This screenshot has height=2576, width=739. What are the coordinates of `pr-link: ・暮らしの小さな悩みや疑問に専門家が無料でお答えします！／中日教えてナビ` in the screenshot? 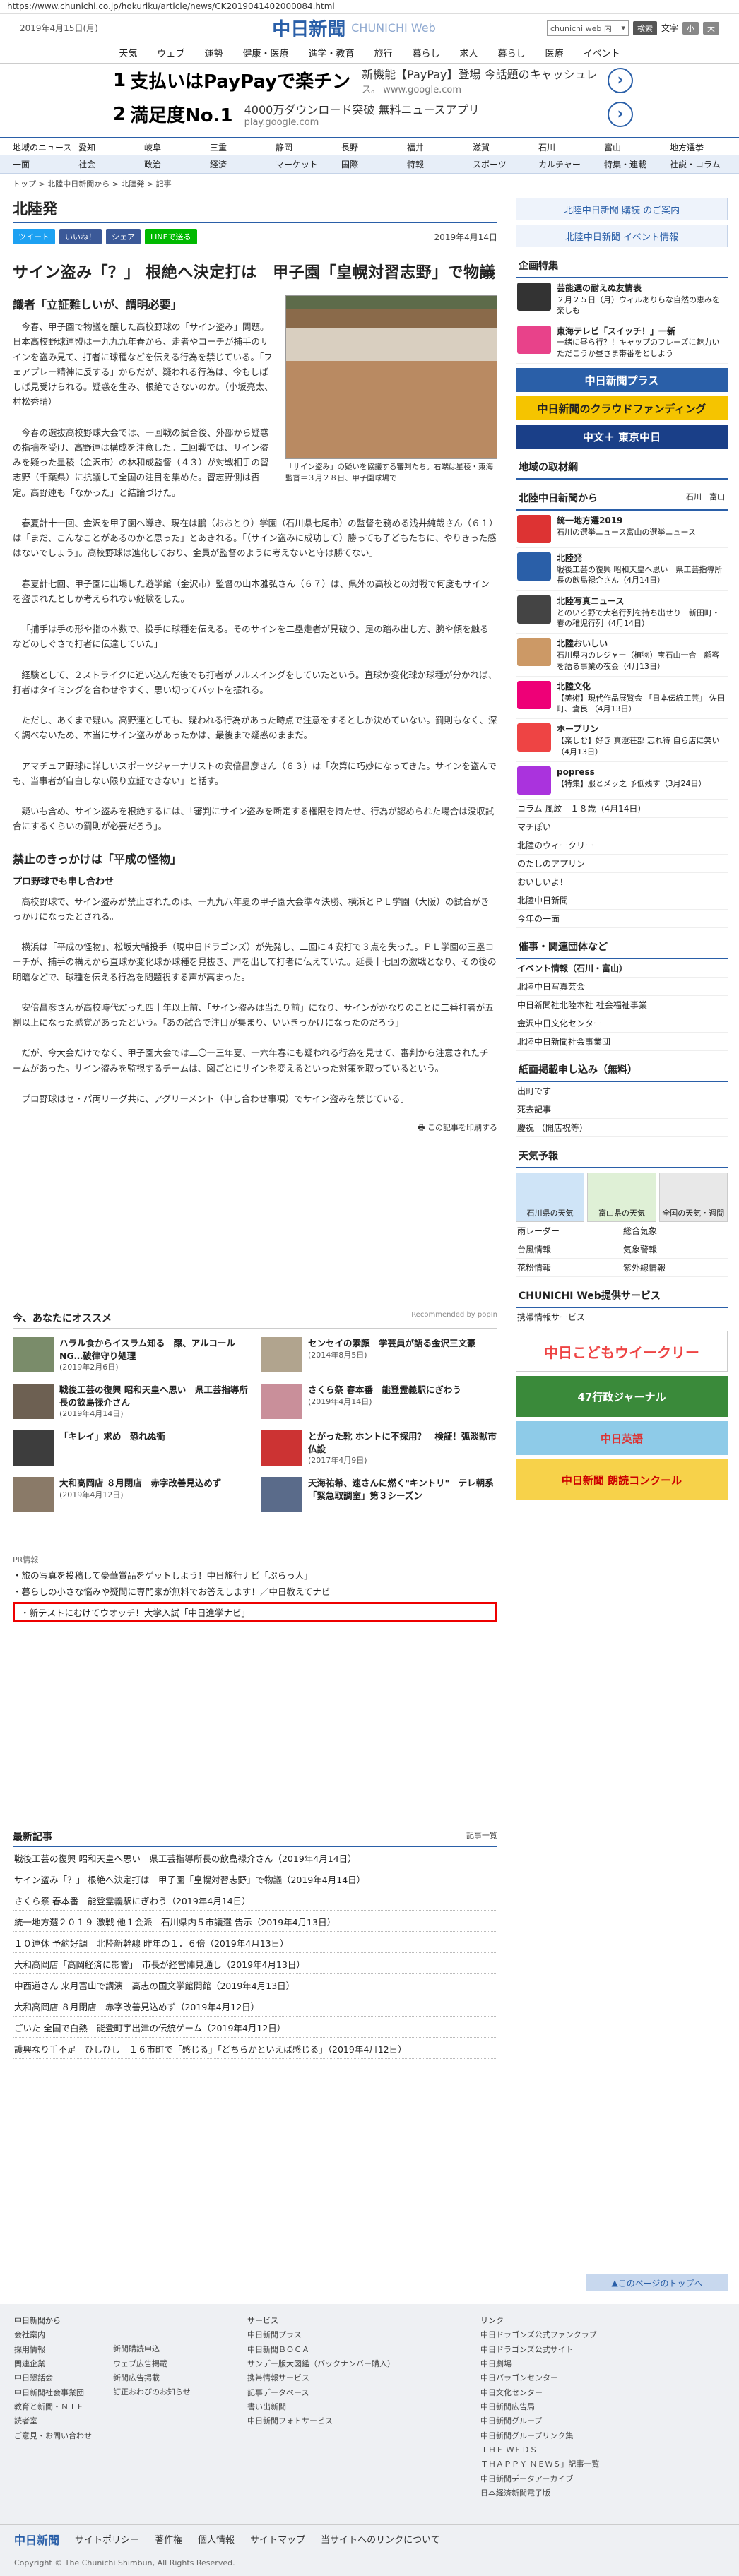 It's located at (255, 1591).